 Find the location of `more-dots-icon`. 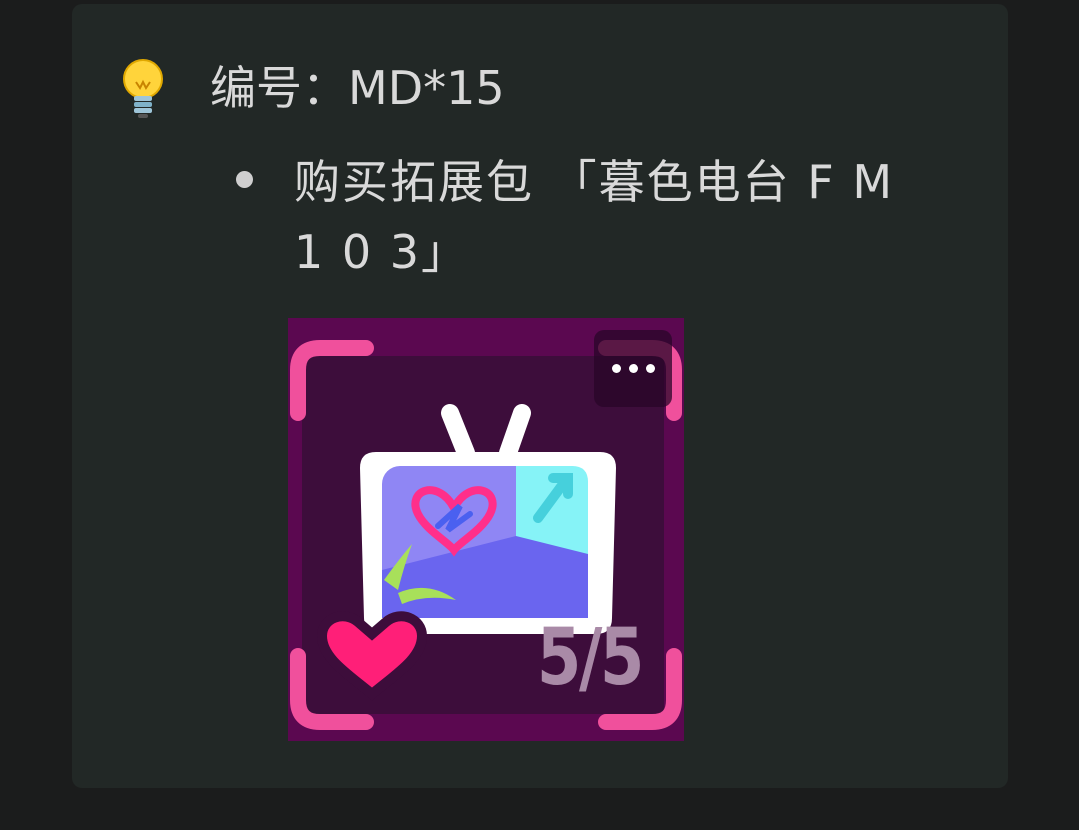

more-dots-icon is located at coordinates (616, 368).